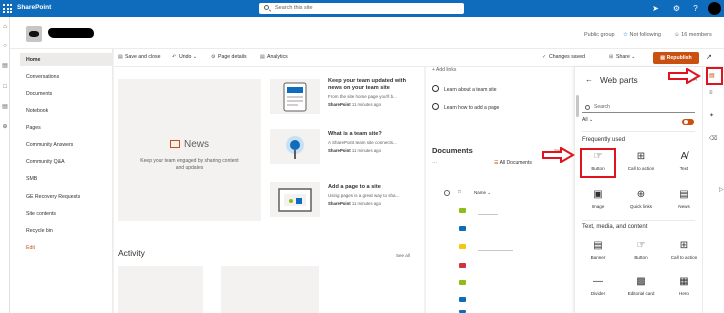  I want to click on web-part-editorial-card: ▩ Editorial card, so click(641, 286).